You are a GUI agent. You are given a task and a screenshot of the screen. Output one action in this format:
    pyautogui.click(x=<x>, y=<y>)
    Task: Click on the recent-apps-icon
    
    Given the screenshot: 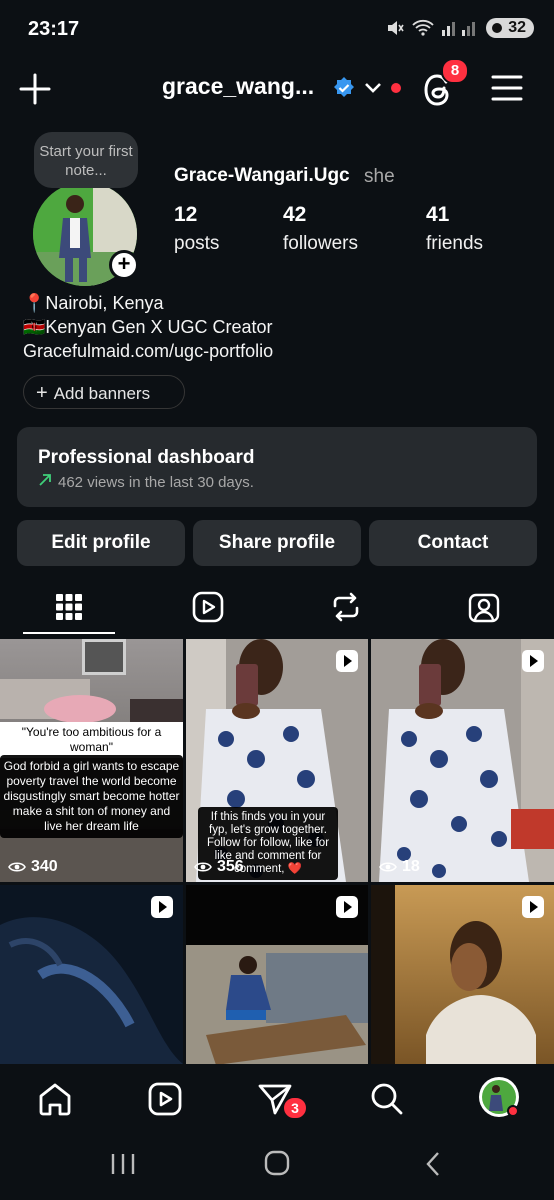 What is the action you would take?
    pyautogui.click(x=123, y=1164)
    